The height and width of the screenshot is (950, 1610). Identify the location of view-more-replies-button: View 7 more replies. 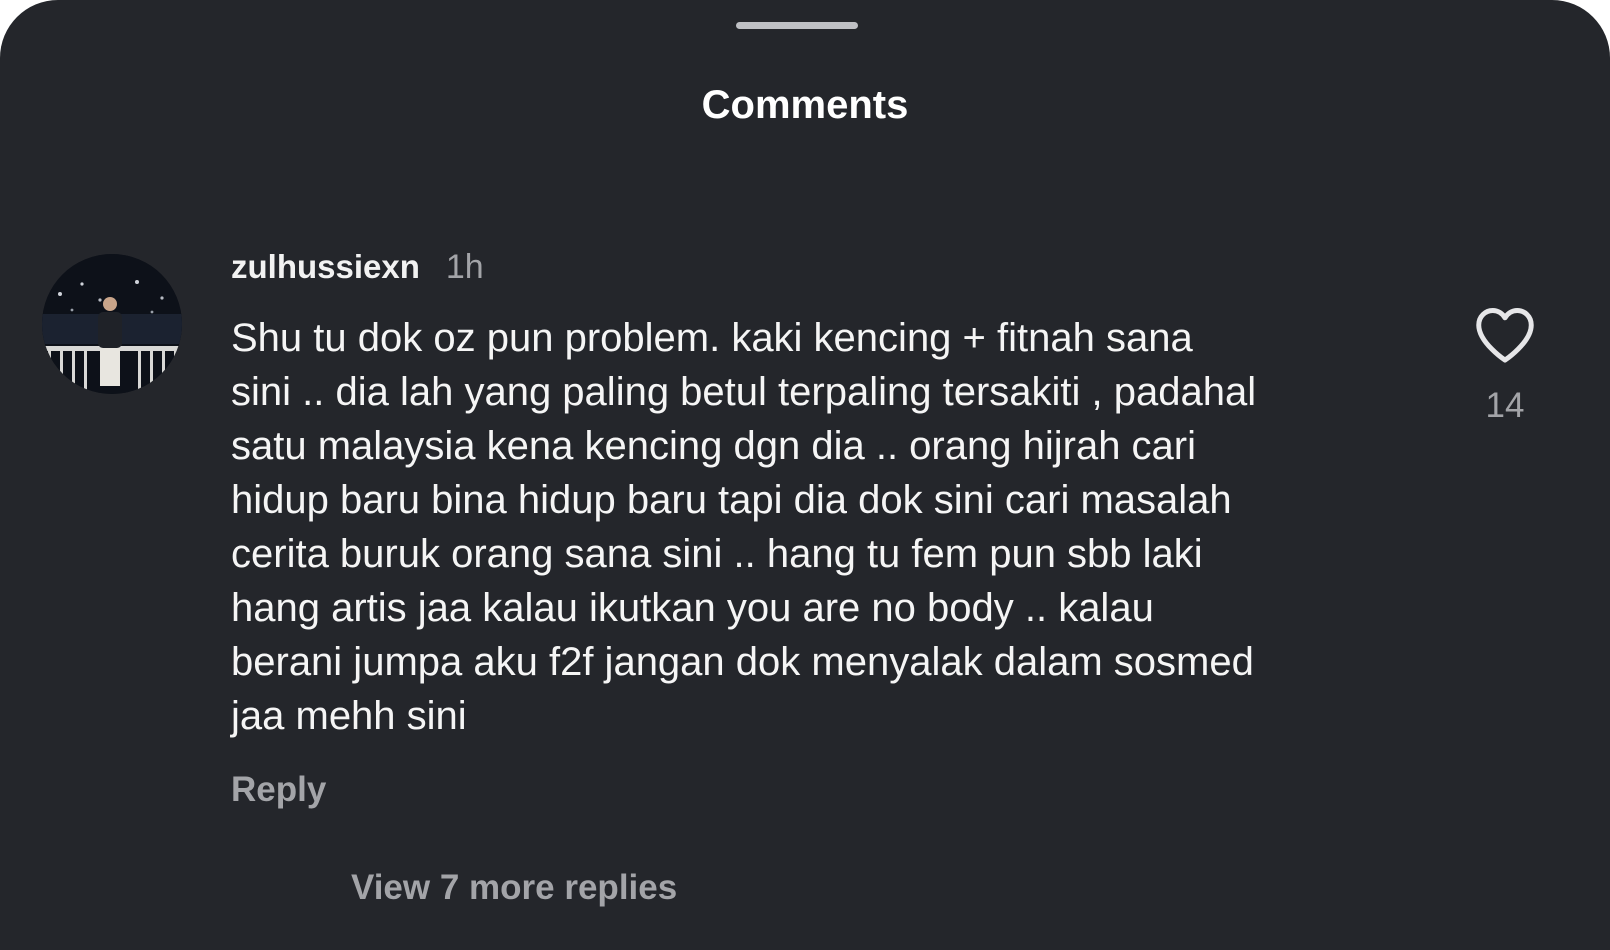
(514, 888).